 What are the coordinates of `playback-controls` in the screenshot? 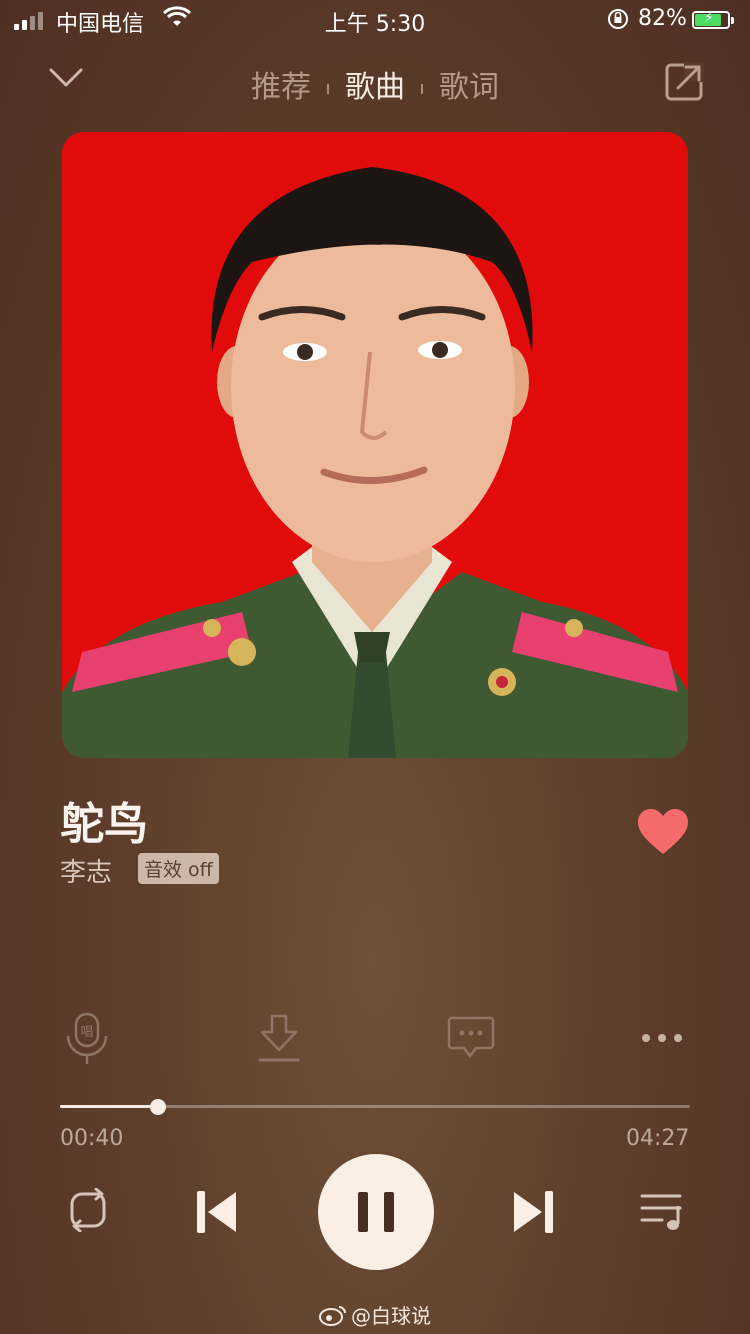 It's located at (375, 1212).